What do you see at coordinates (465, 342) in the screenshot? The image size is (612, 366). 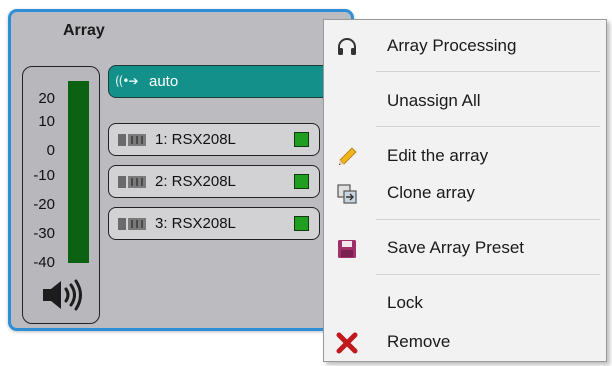 I see `menu-item-remove: Remove` at bounding box center [465, 342].